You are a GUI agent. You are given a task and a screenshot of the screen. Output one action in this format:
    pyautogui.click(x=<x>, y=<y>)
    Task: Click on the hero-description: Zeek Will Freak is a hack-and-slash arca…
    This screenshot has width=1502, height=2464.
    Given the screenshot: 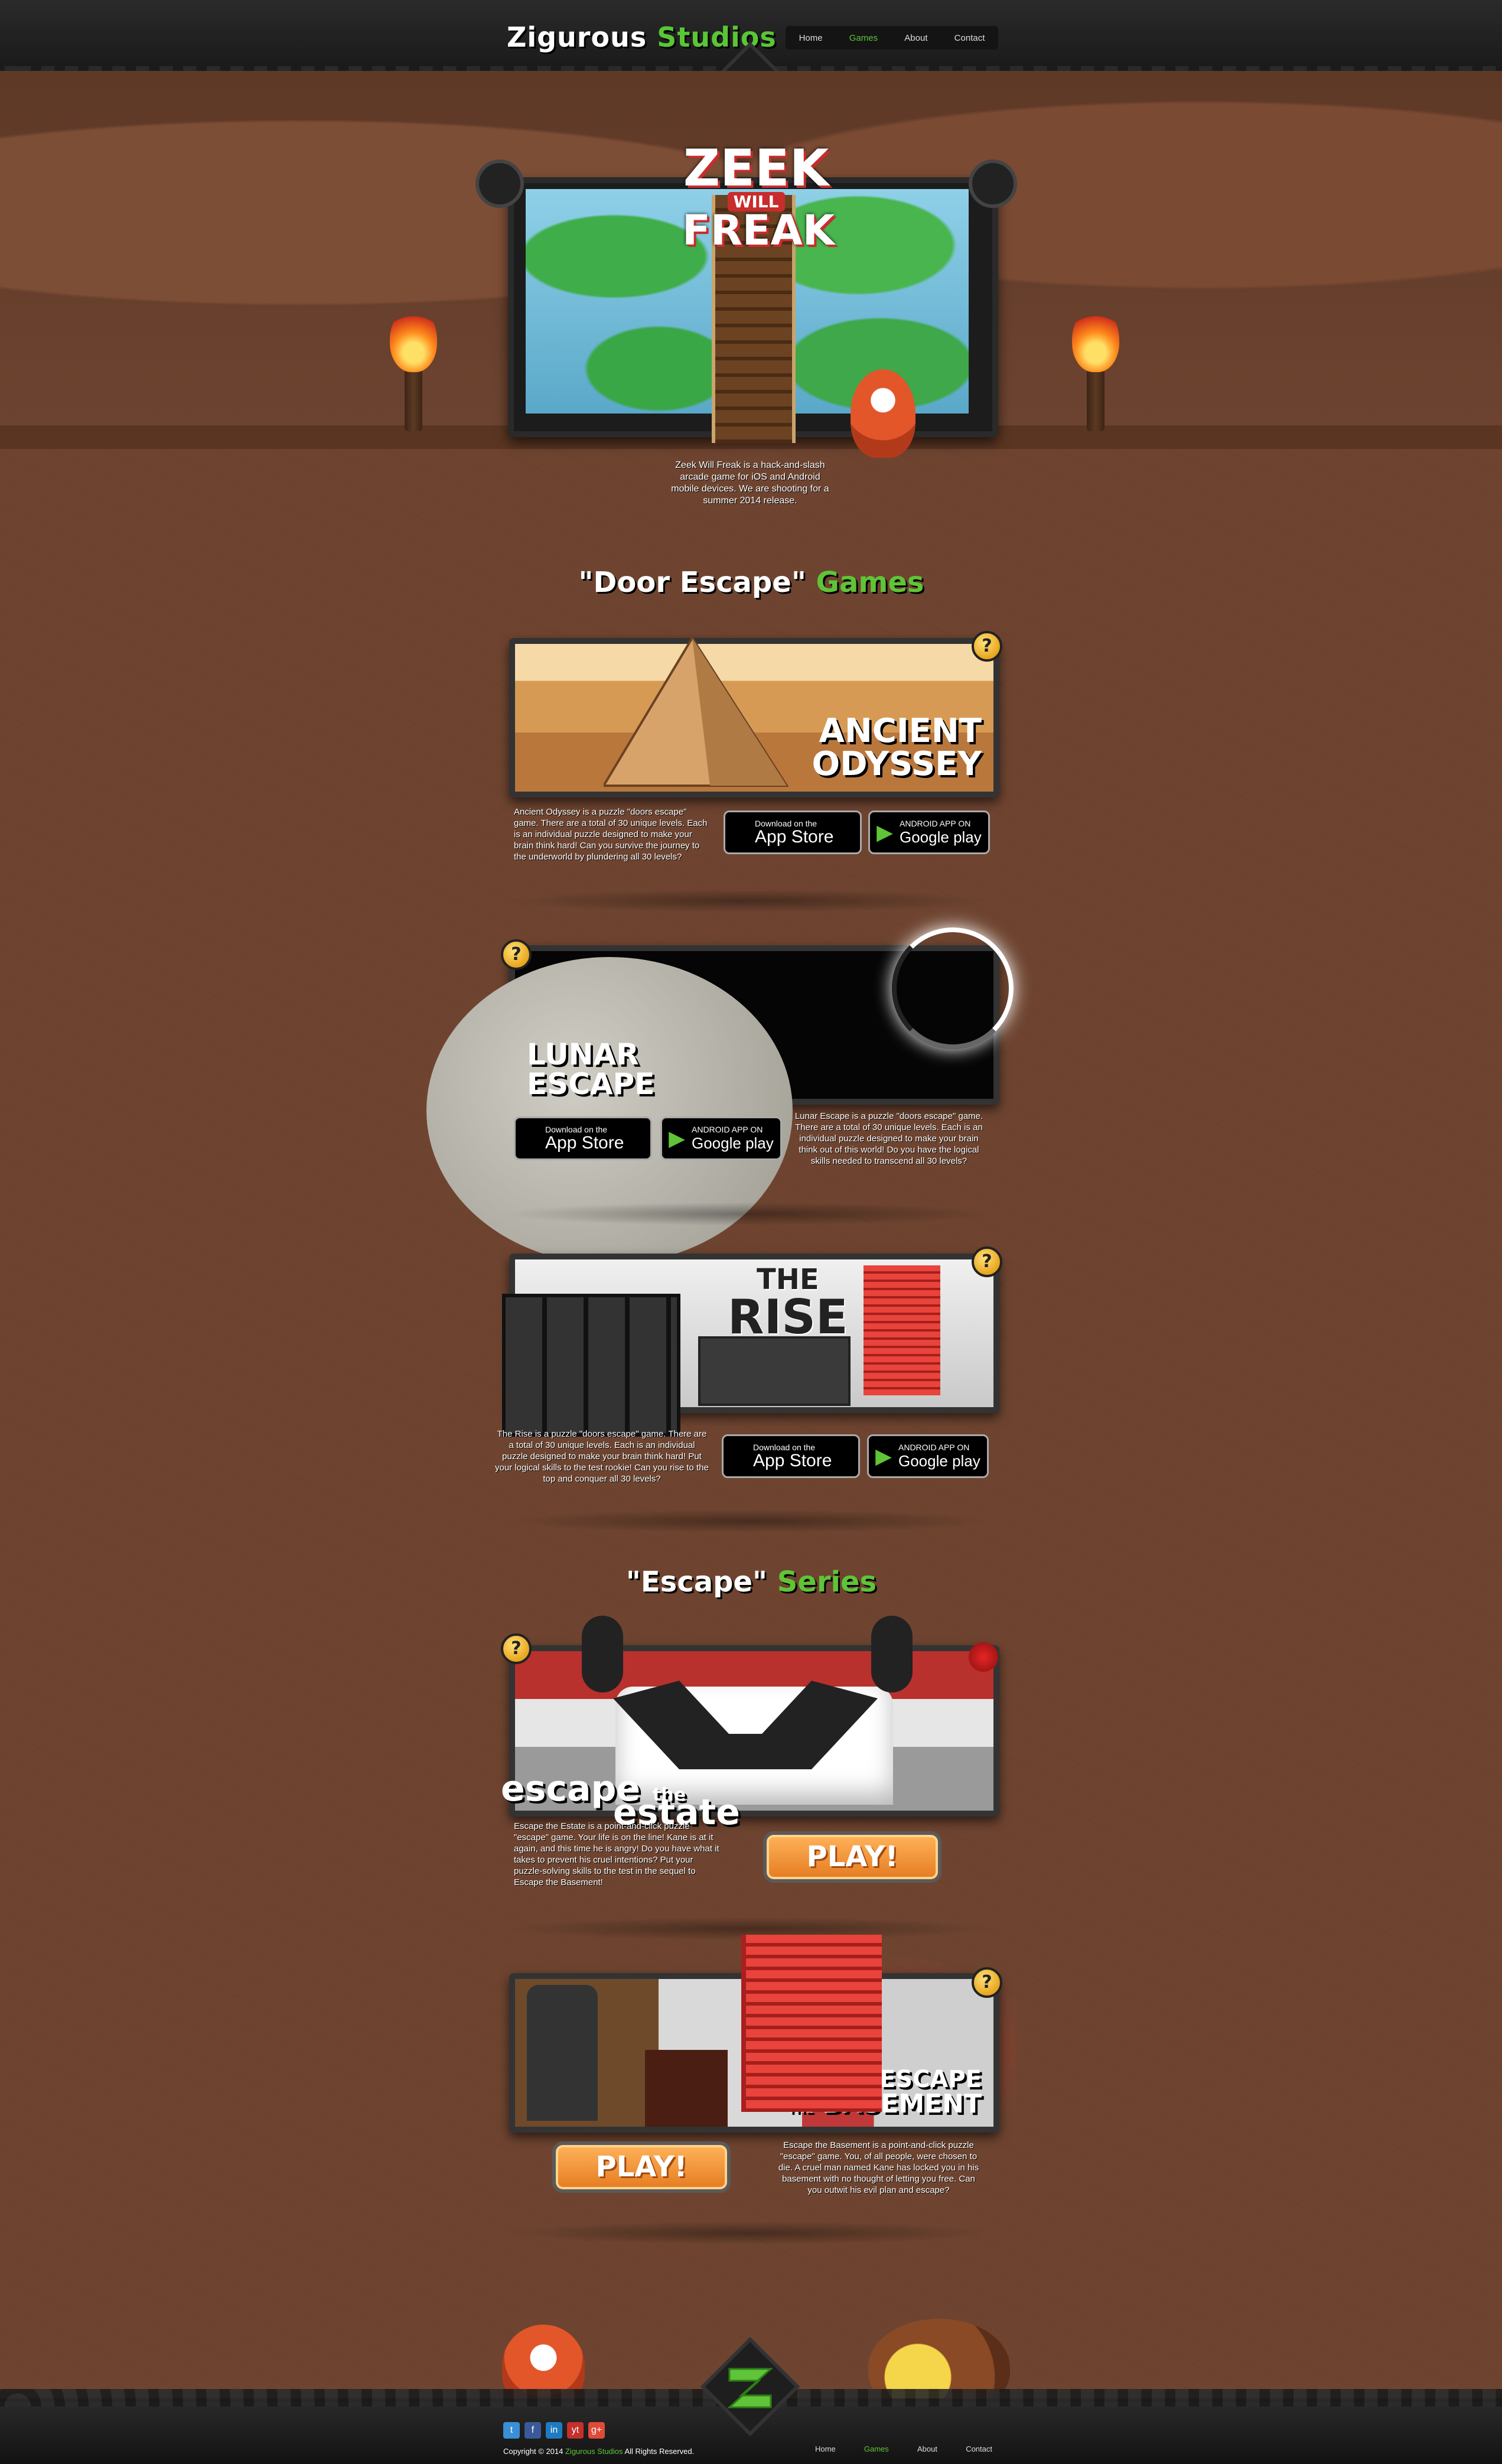 What is the action you would take?
    pyautogui.click(x=750, y=483)
    